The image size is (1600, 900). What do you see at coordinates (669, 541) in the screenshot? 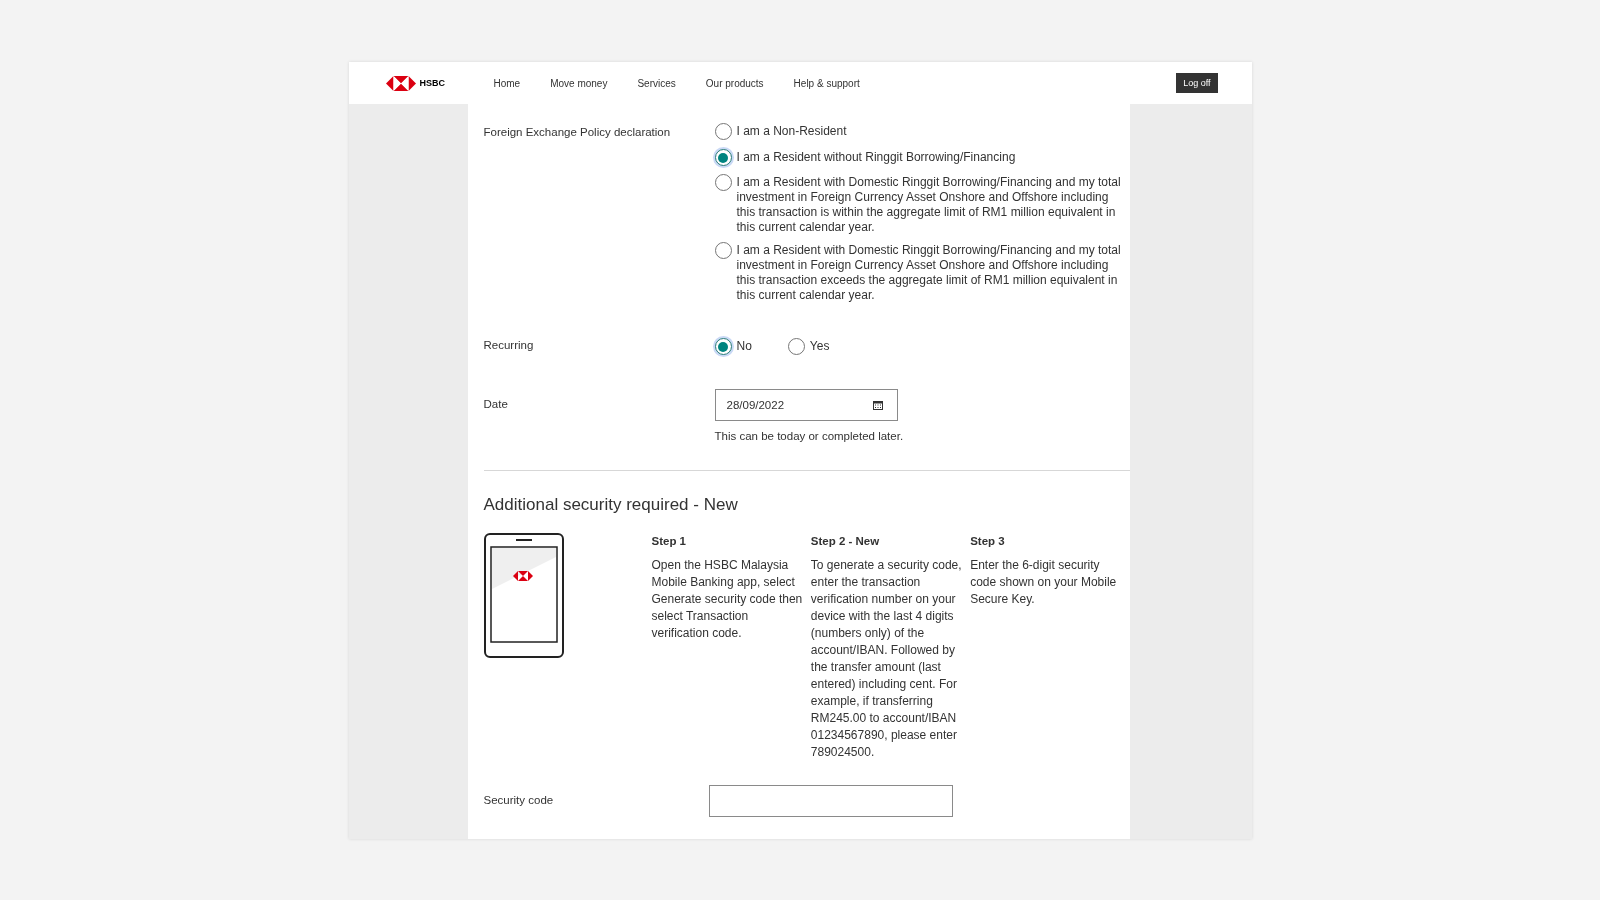
I see `step-title: Step 1` at bounding box center [669, 541].